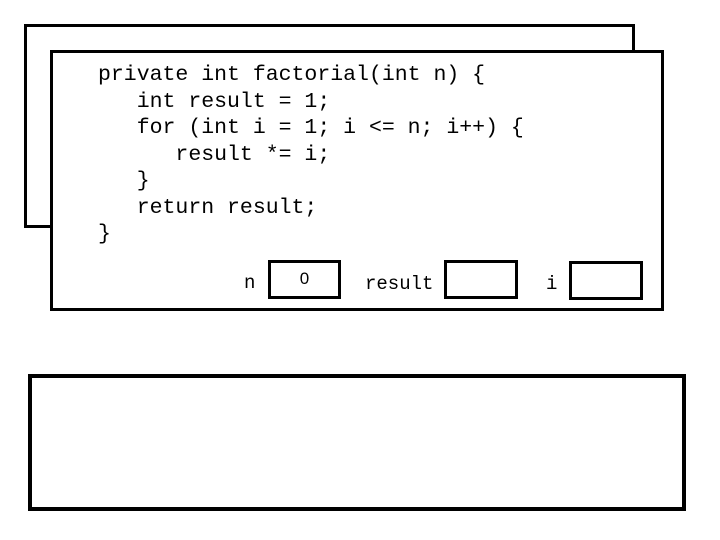 Image resolution: width=720 pixels, height=540 pixels. What do you see at coordinates (481, 279) in the screenshot?
I see `variable-box-result` at bounding box center [481, 279].